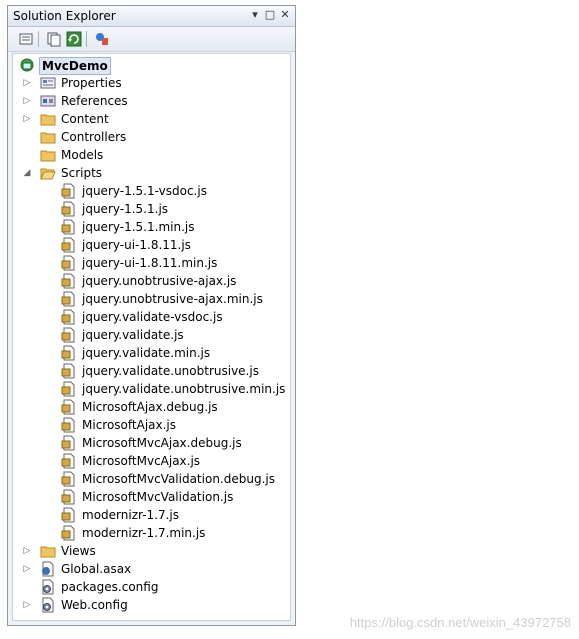 This screenshot has height=639, width=579. What do you see at coordinates (74, 39) in the screenshot?
I see `refresh-icon` at bounding box center [74, 39].